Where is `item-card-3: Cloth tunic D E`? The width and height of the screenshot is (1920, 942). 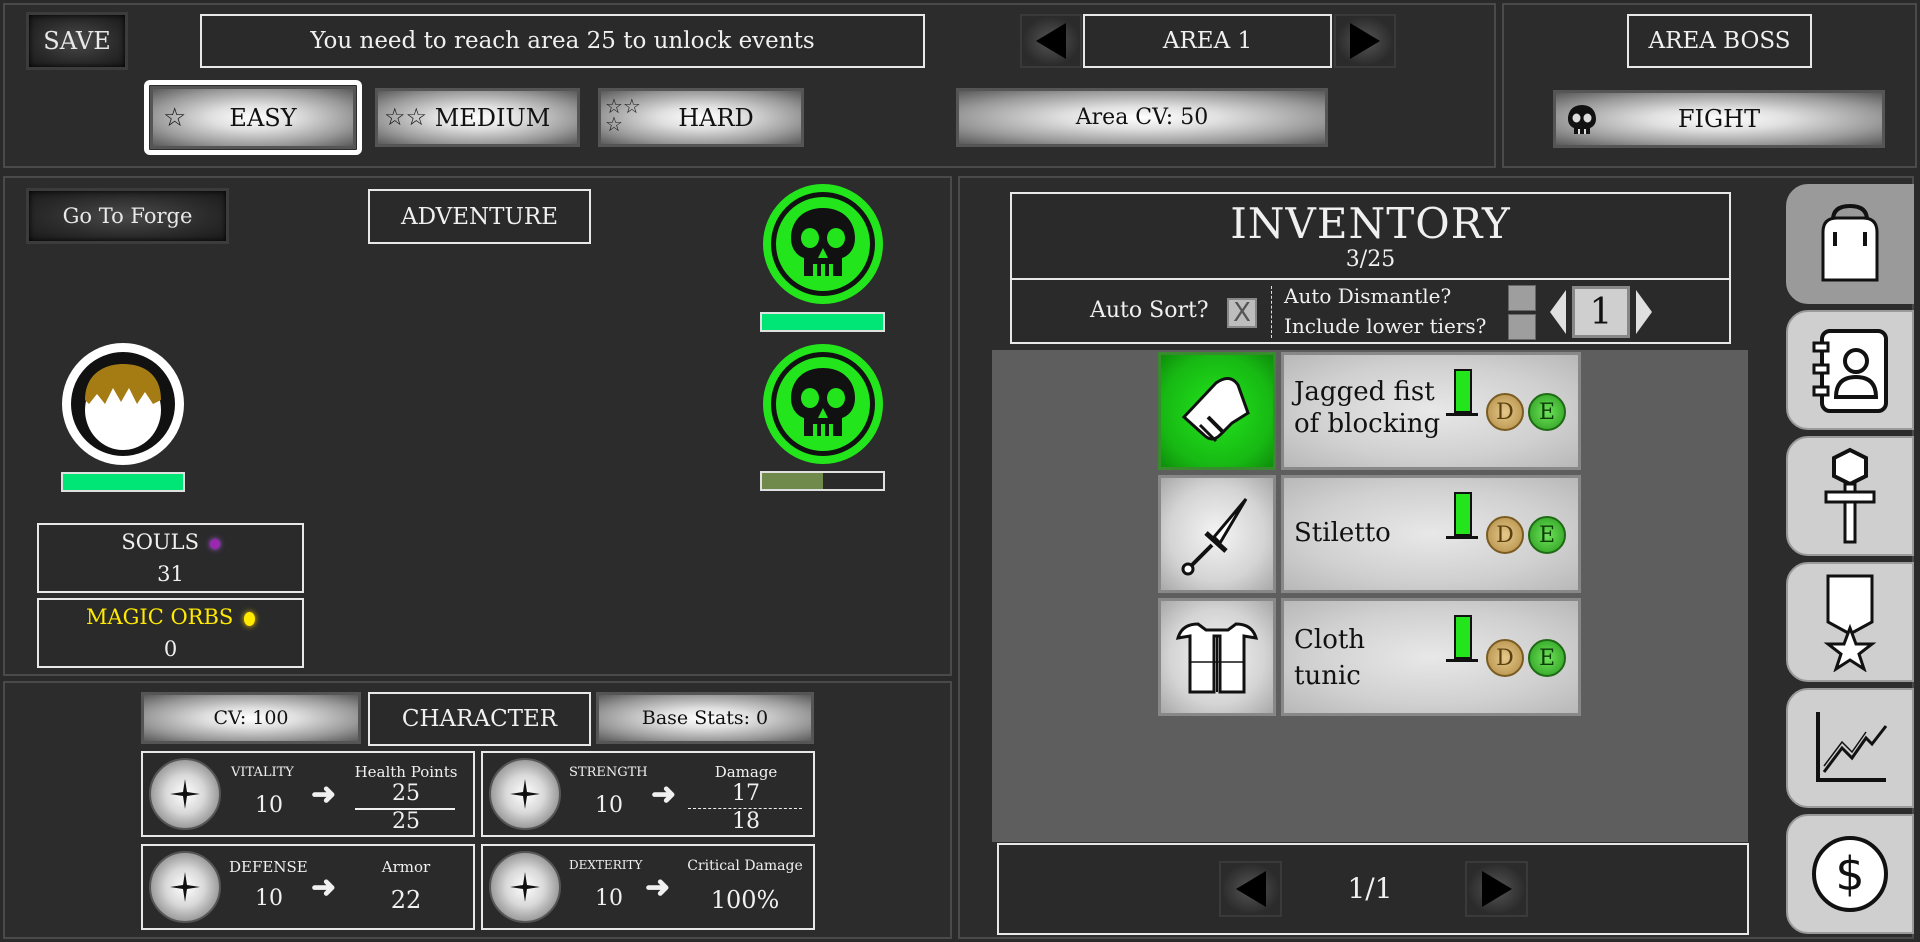
item-card-3: Cloth tunic D E is located at coordinates (1431, 657).